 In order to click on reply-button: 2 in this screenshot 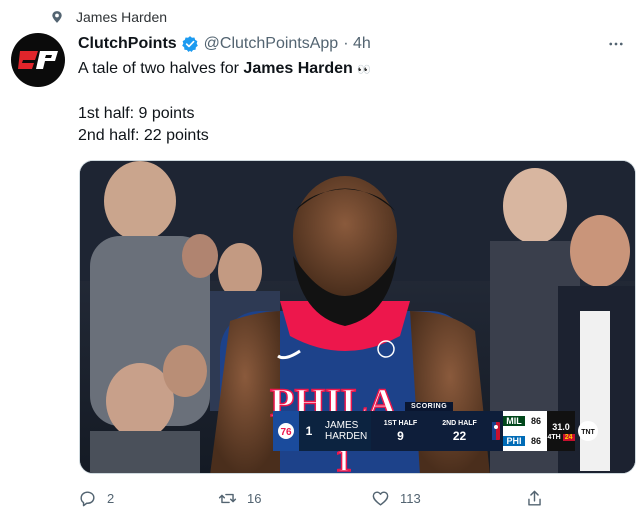, I will do `click(96, 498)`.